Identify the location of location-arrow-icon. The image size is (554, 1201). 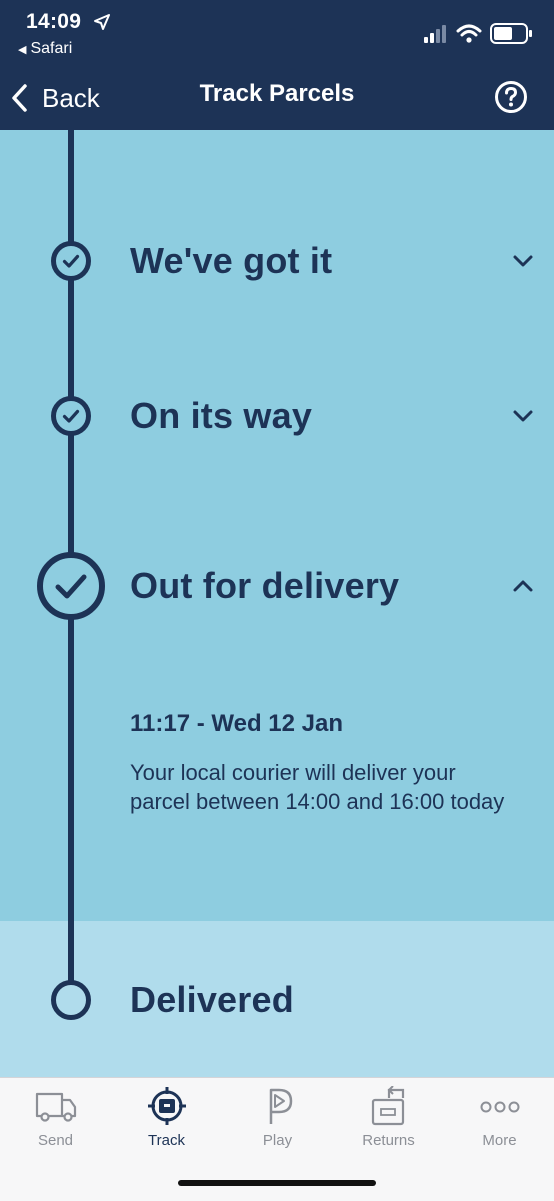
(102, 22).